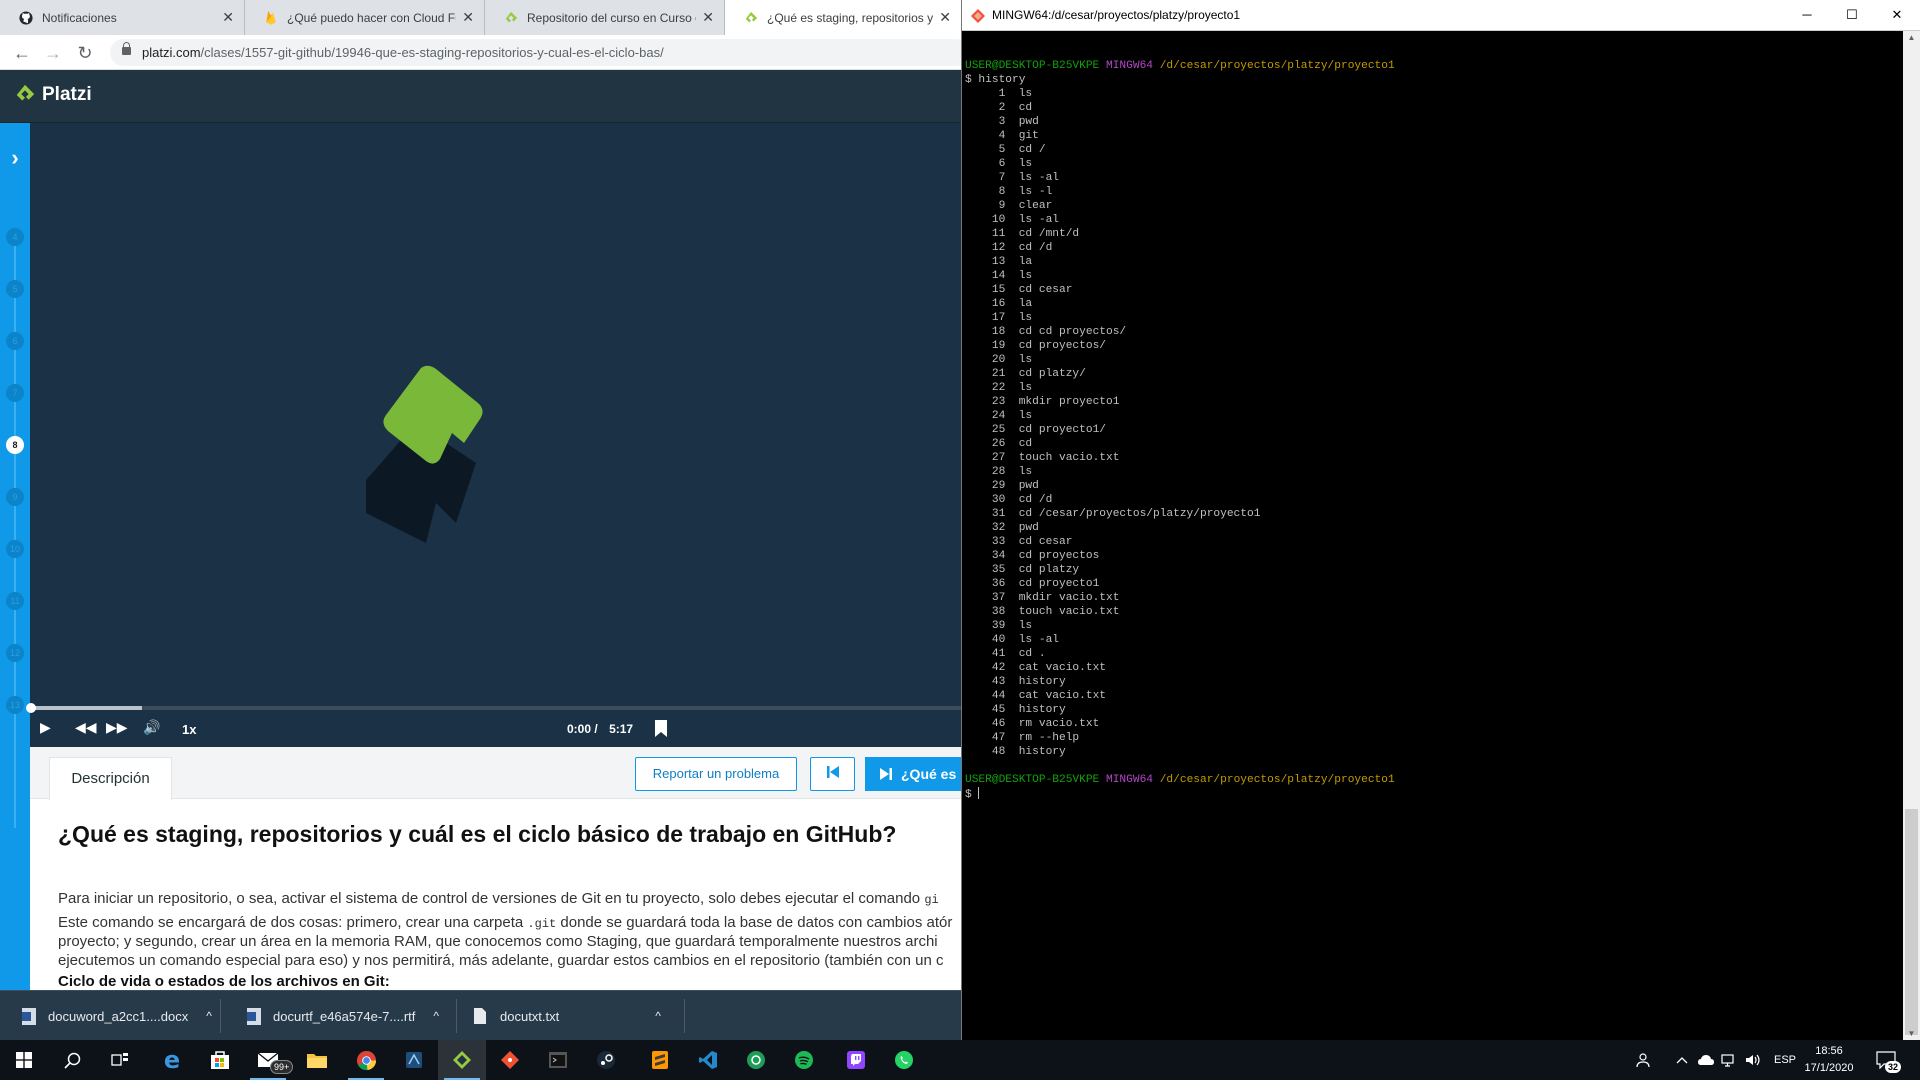  I want to click on platzi-logo: Platzi, so click(53, 95).